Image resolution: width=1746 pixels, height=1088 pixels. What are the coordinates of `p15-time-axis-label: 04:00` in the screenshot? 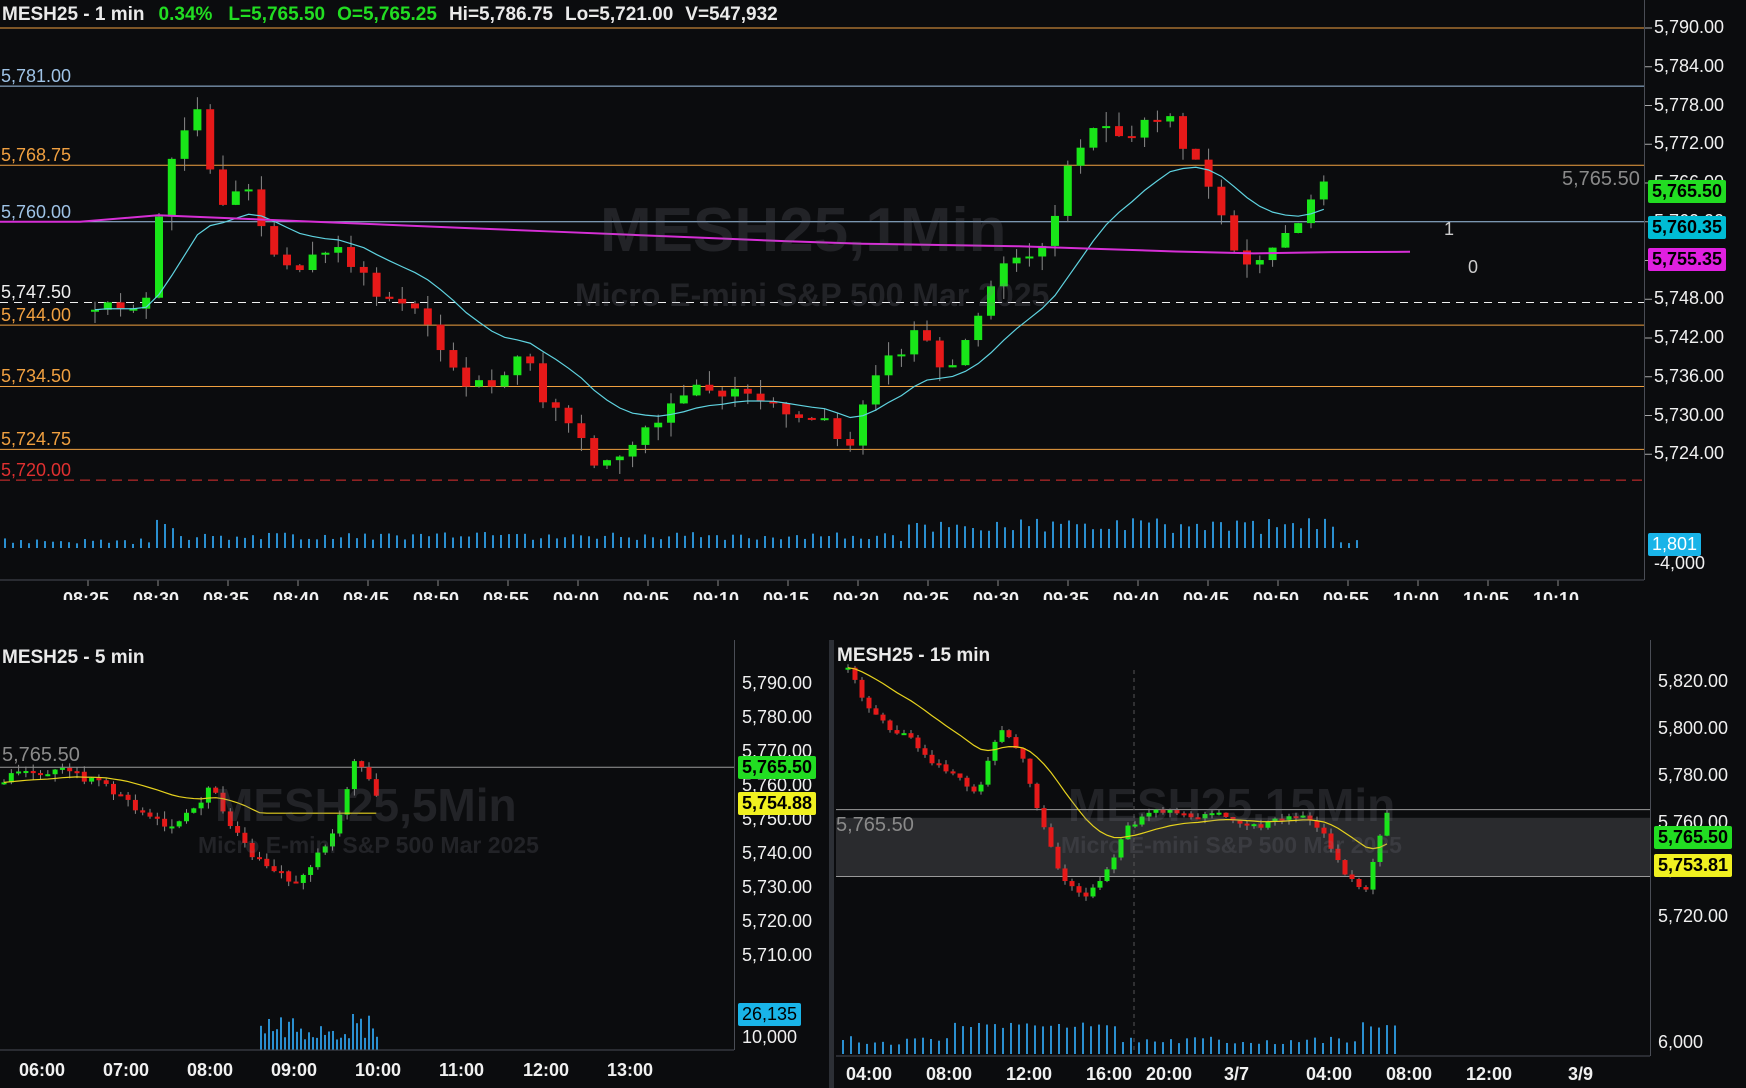 It's located at (1329, 1074).